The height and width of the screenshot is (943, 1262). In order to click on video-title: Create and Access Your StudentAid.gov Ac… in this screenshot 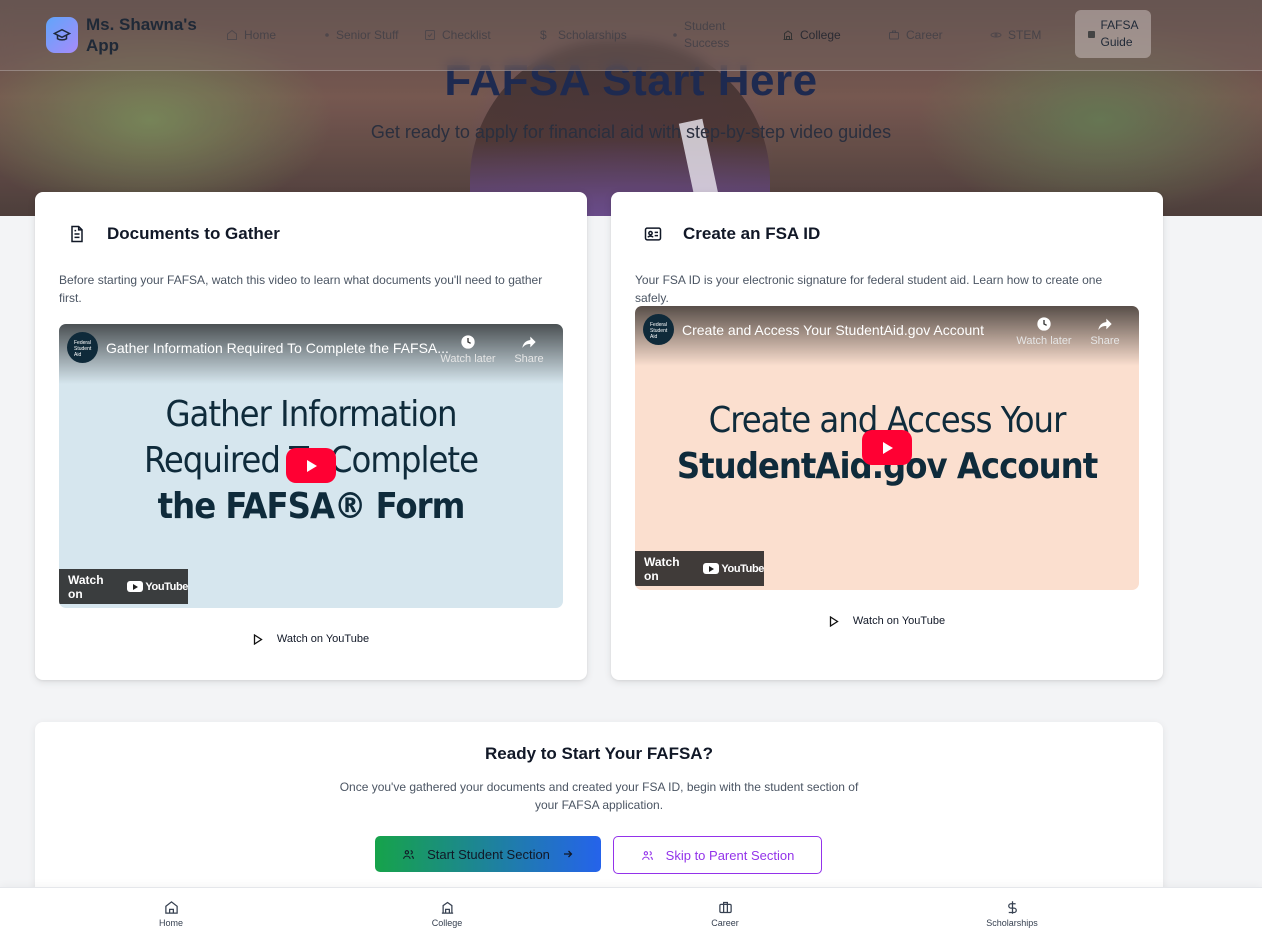, I will do `click(833, 330)`.